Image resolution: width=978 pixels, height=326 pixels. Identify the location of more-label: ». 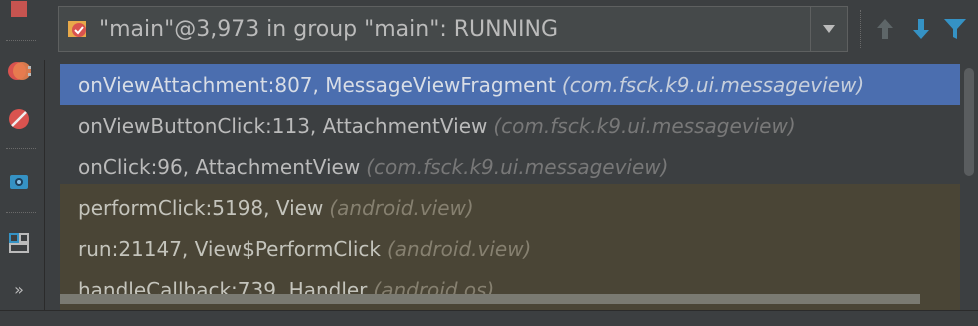
(19, 289).